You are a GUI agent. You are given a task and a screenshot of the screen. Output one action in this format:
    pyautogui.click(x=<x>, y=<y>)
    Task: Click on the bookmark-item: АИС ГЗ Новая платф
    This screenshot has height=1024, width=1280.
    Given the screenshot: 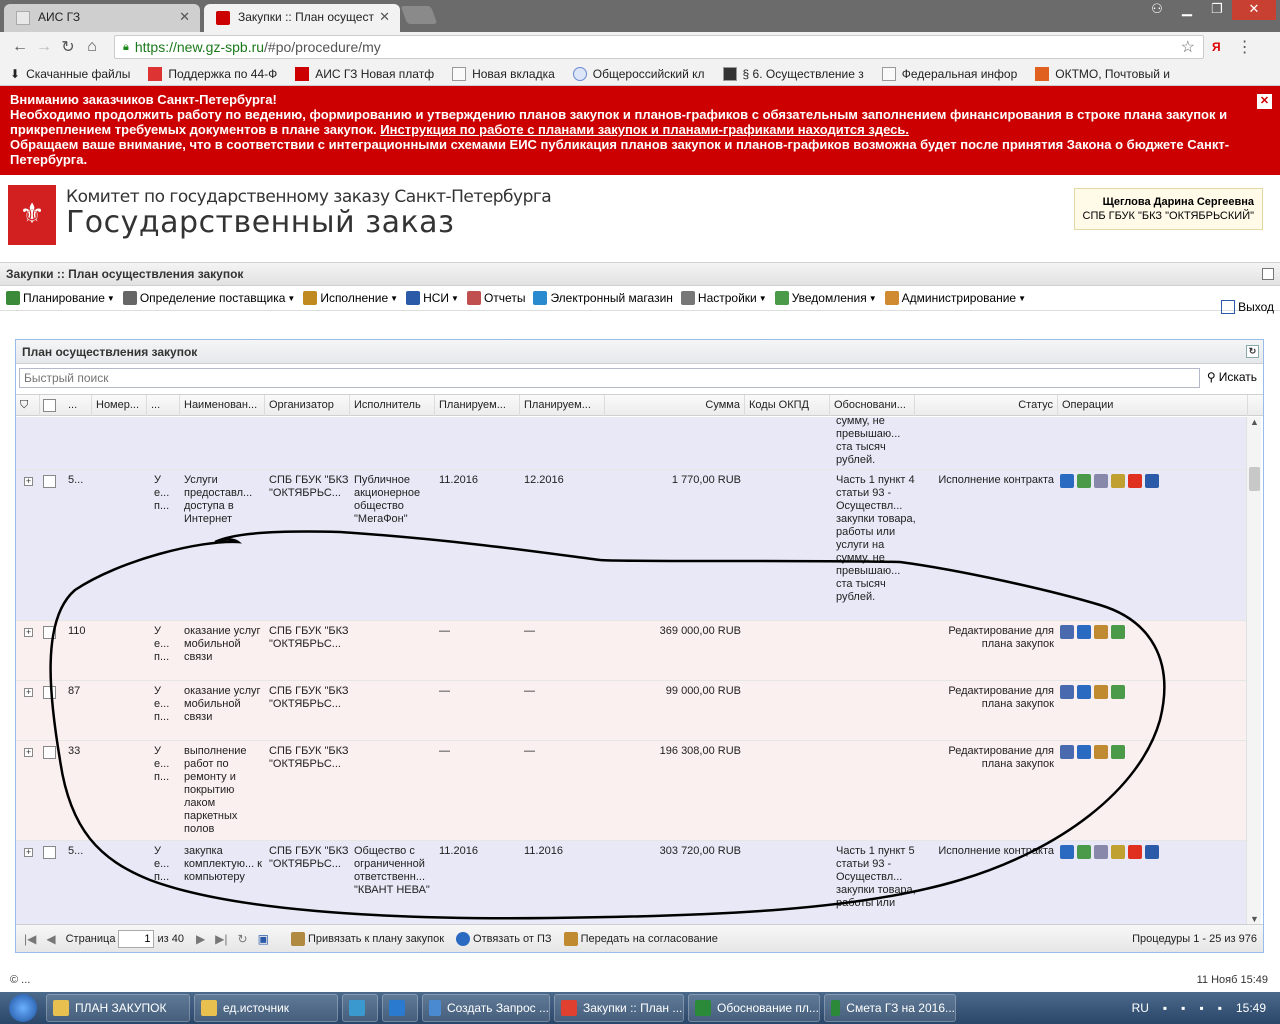 What is the action you would take?
    pyautogui.click(x=364, y=73)
    